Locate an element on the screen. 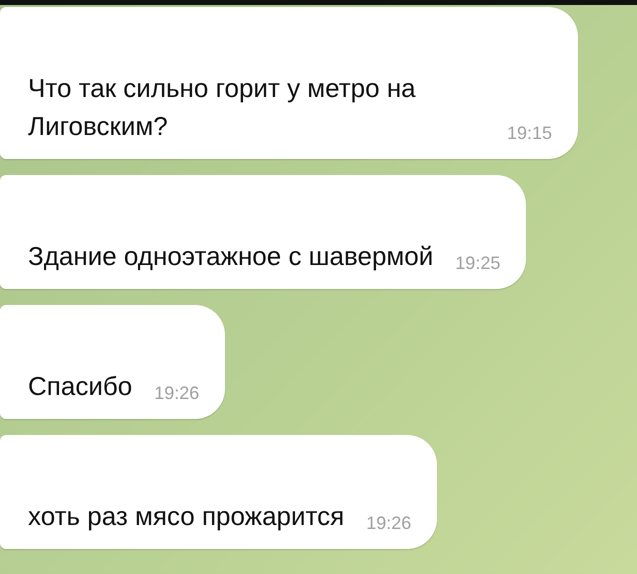  message-text: Спасибо is located at coordinates (80, 386).